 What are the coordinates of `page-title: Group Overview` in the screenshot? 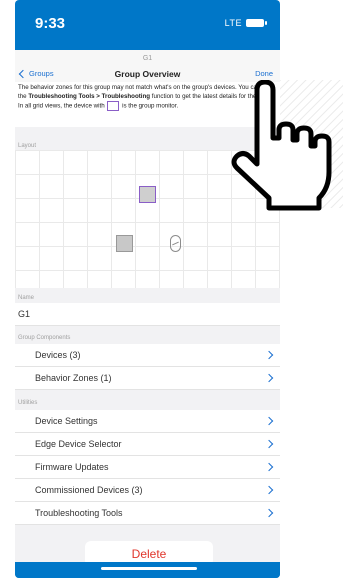 It's located at (147, 74).